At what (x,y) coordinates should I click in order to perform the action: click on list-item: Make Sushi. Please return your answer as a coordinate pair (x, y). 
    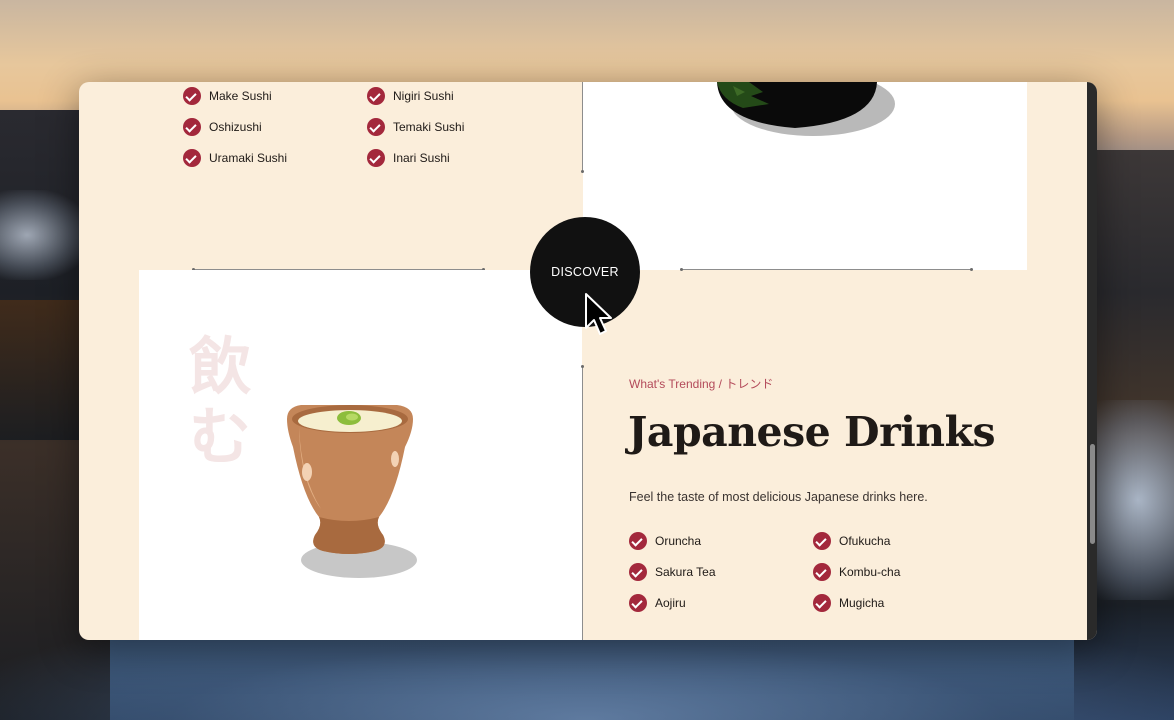
    Looking at the image, I should click on (275, 96).